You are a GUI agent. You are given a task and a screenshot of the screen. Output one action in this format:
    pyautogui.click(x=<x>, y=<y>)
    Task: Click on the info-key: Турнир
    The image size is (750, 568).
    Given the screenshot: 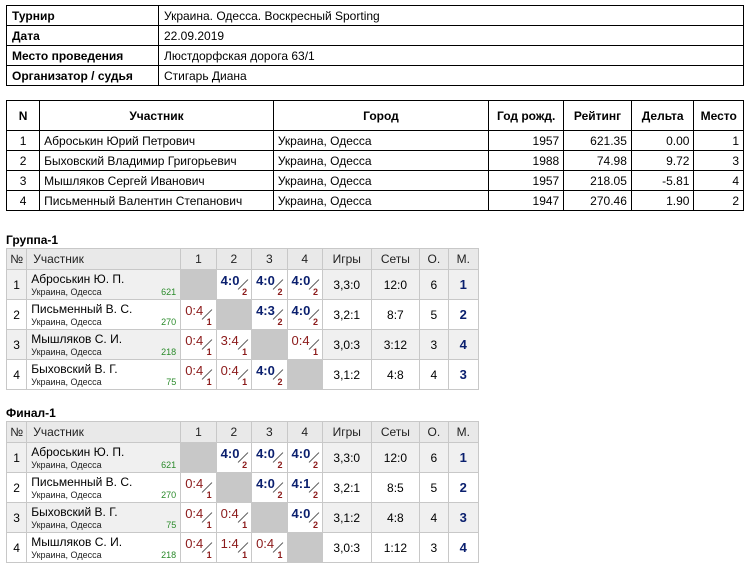 What is the action you would take?
    pyautogui.click(x=82, y=15)
    